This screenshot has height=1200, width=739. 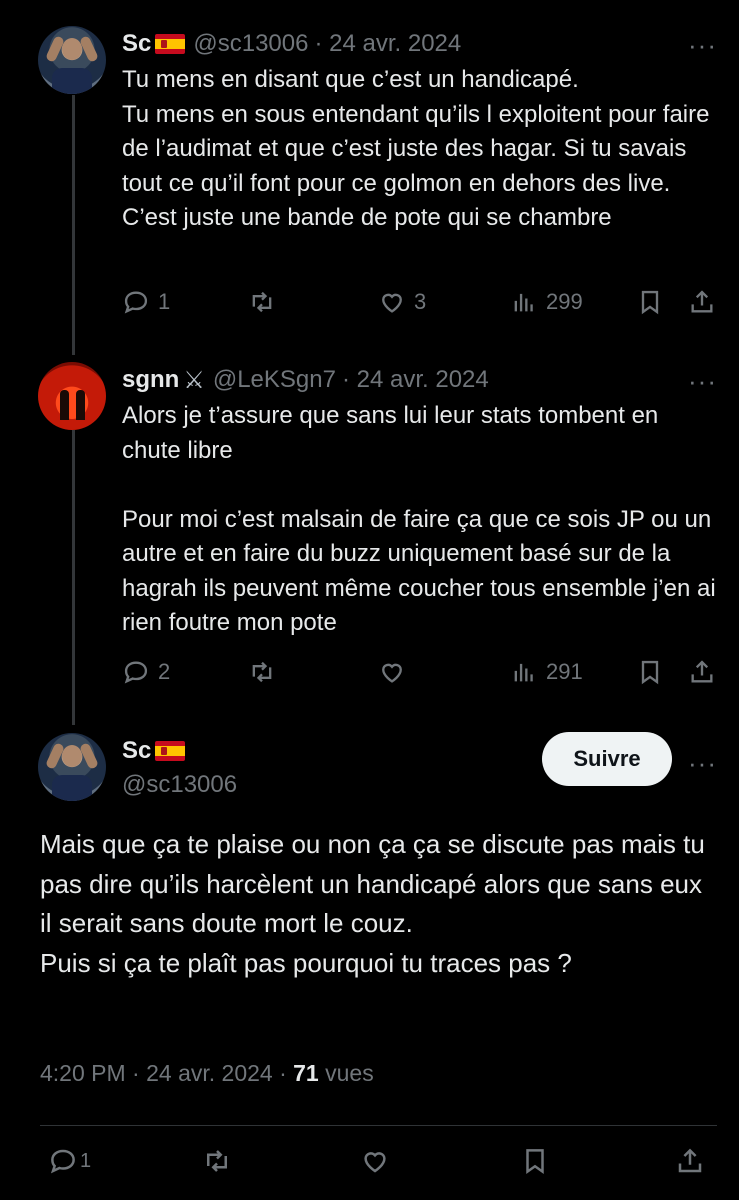 What do you see at coordinates (194, 380) in the screenshot?
I see `crossed-swords-icon: ⚔` at bounding box center [194, 380].